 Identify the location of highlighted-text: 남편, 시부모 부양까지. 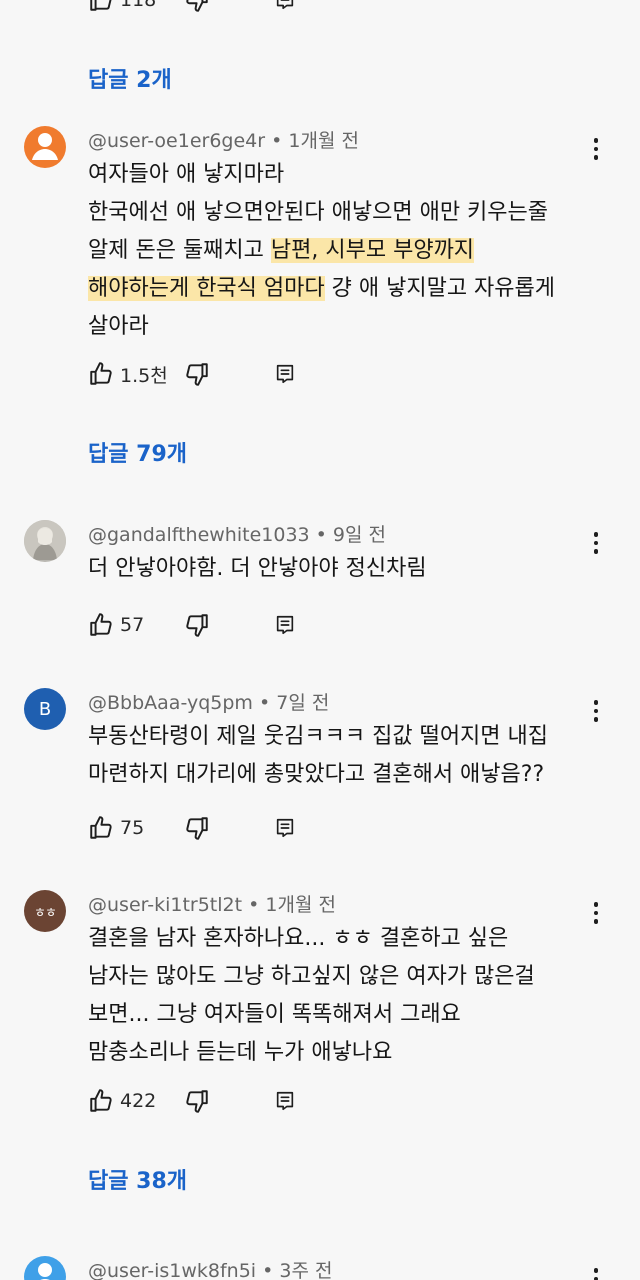
(372, 250).